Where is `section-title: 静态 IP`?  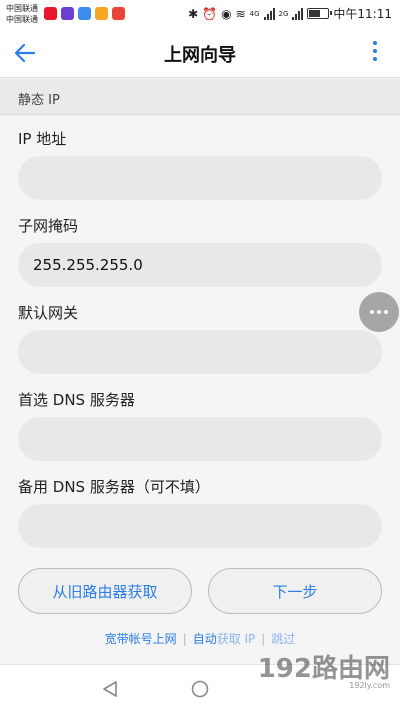 section-title: 静态 IP is located at coordinates (39, 100).